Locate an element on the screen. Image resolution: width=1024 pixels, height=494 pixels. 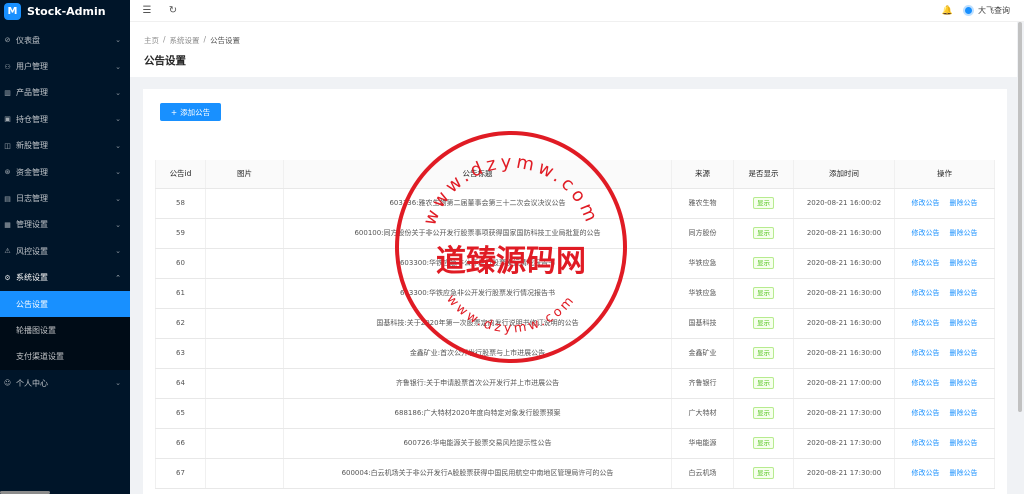
breadcrumb-system: 系统设置 is located at coordinates (185, 40).